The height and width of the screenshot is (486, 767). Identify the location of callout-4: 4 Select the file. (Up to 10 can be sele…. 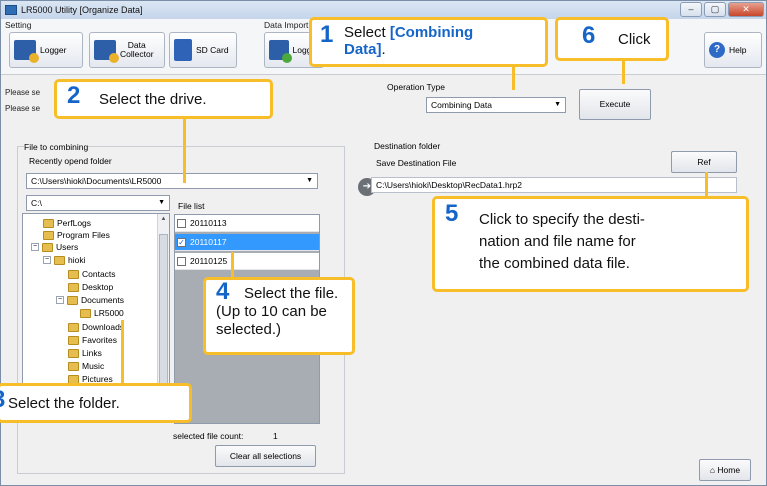
(279, 316).